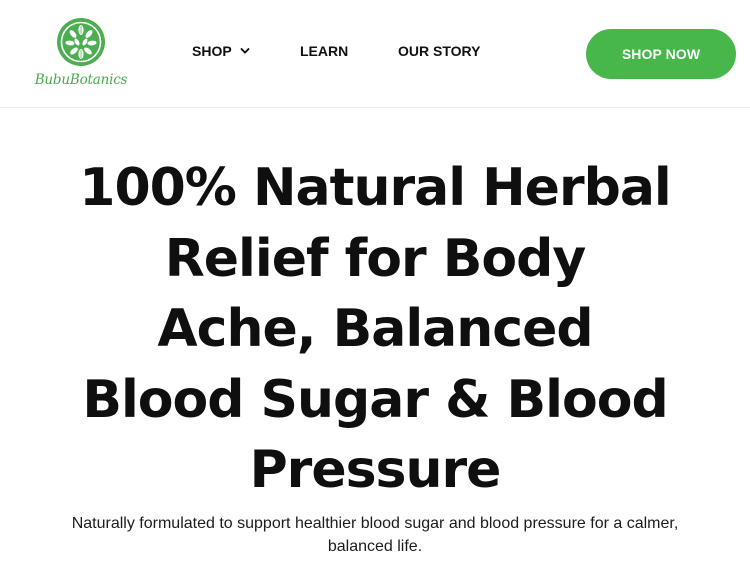 The image size is (750, 563). Describe the element at coordinates (245, 51) in the screenshot. I see `chevron-down-icon` at that location.